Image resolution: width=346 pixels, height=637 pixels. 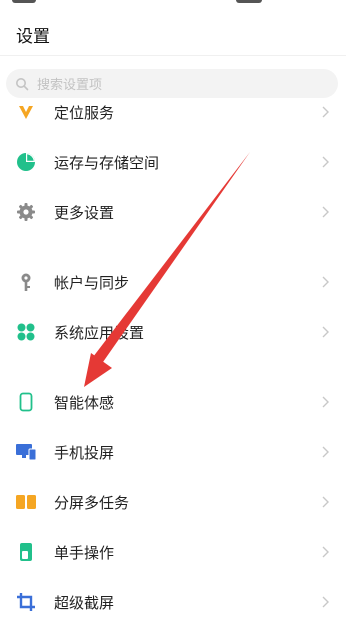 What do you see at coordinates (26, 502) in the screenshot?
I see `split-screen-icon` at bounding box center [26, 502].